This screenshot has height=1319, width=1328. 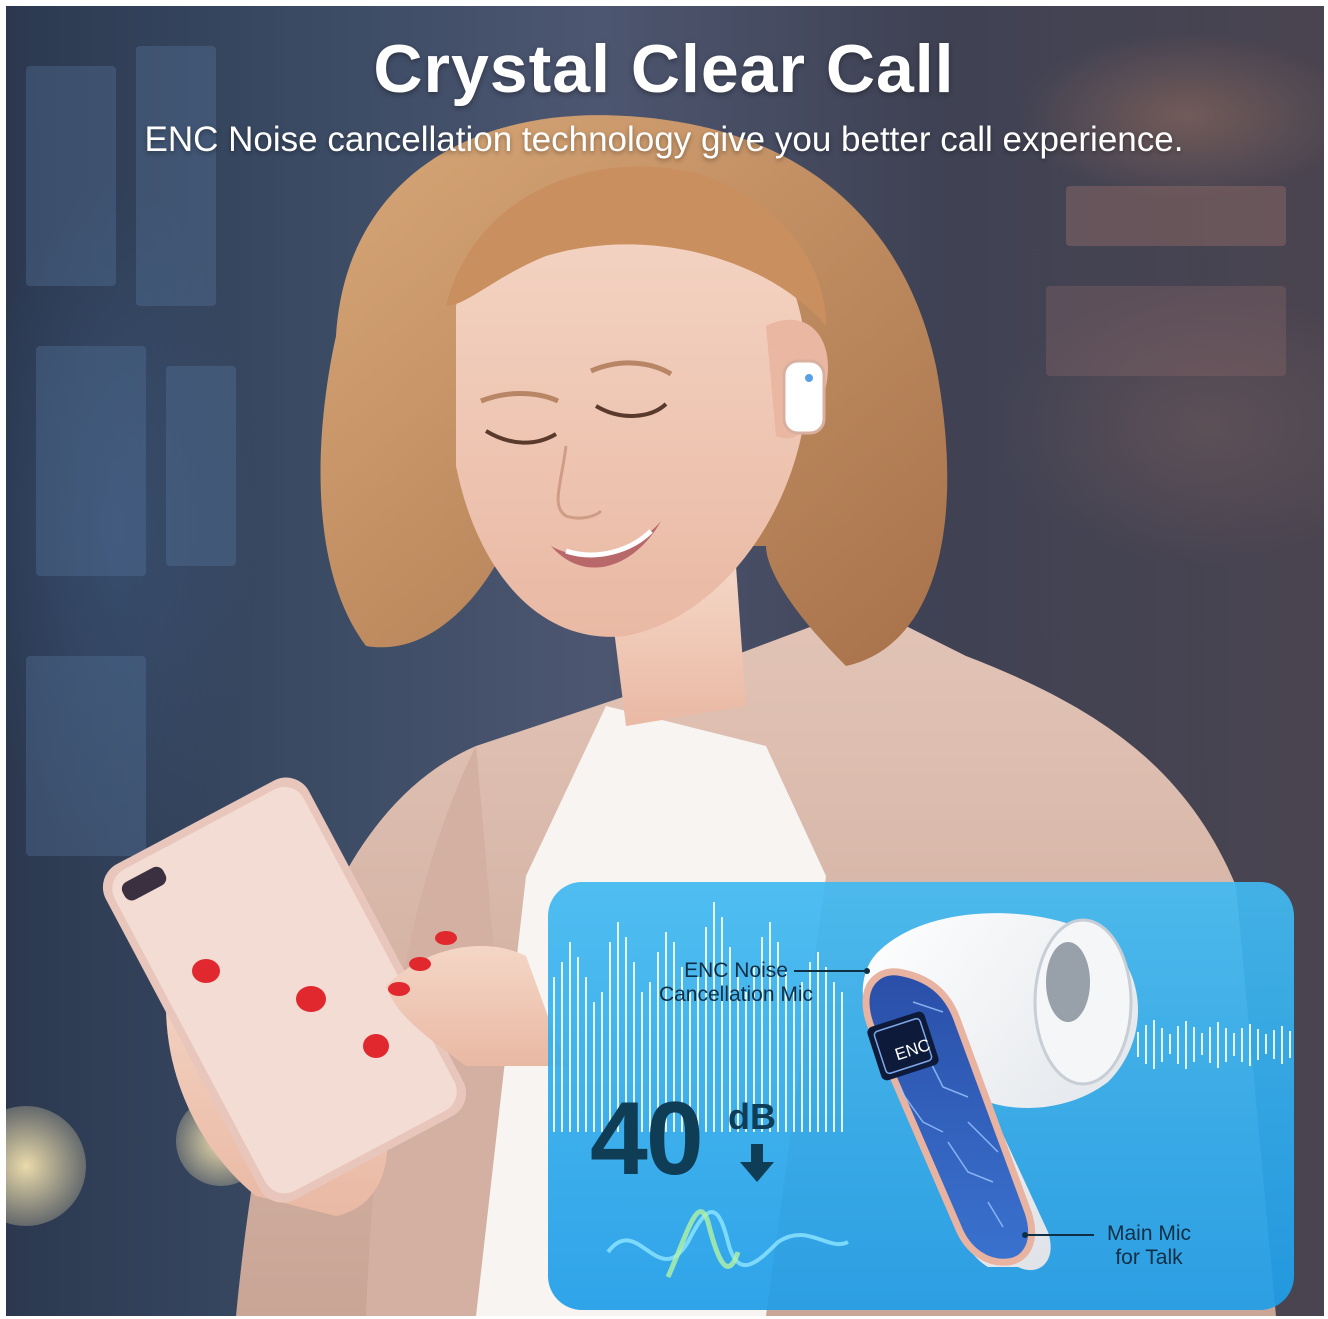 I want to click on main-mic-callout-line-2: for Talk, so click(x=1149, y=1257).